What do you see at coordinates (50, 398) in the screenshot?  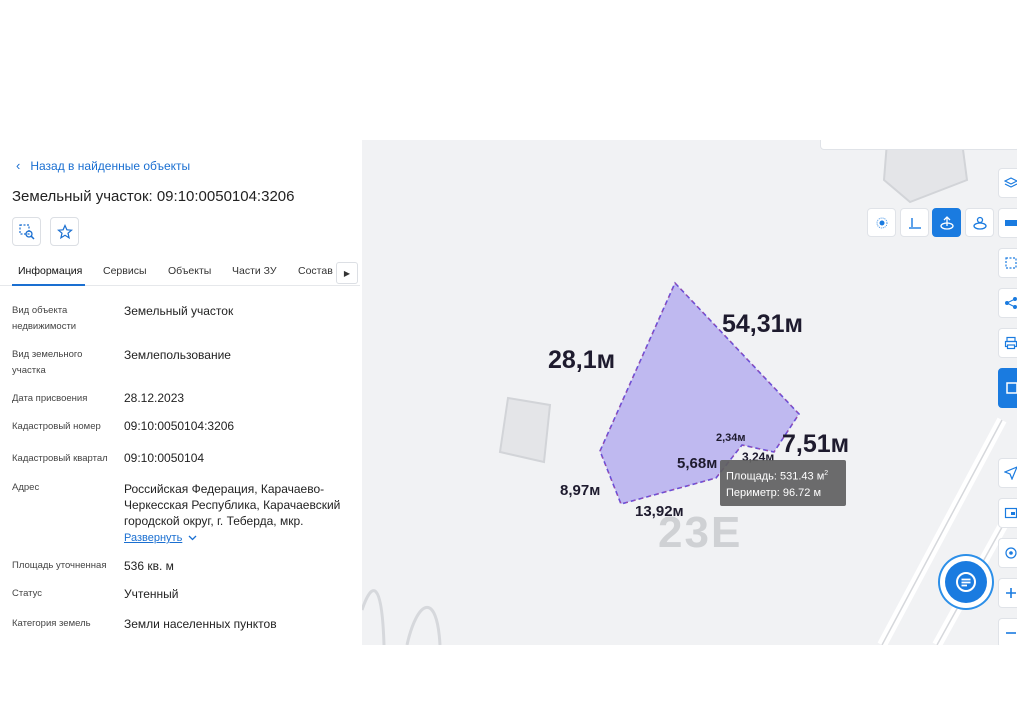 I see `field-label-assign-date: Дата присвоения` at bounding box center [50, 398].